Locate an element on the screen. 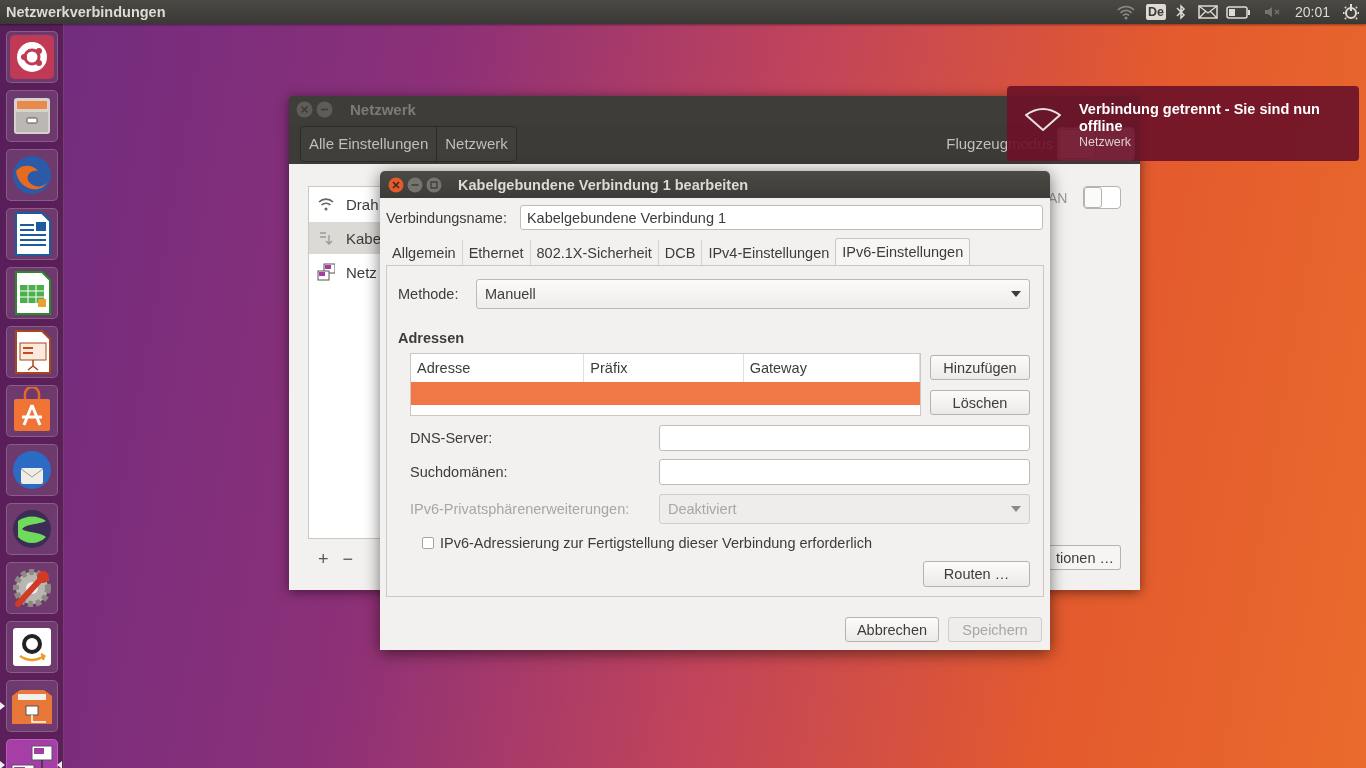  battery-icon is located at coordinates (1238, 12).